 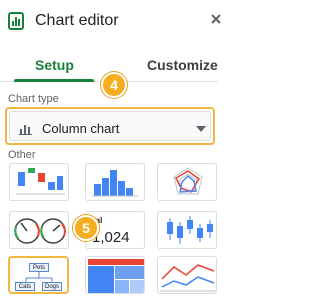 I want to click on histogram-chart-thumbnail, so click(x=115, y=182).